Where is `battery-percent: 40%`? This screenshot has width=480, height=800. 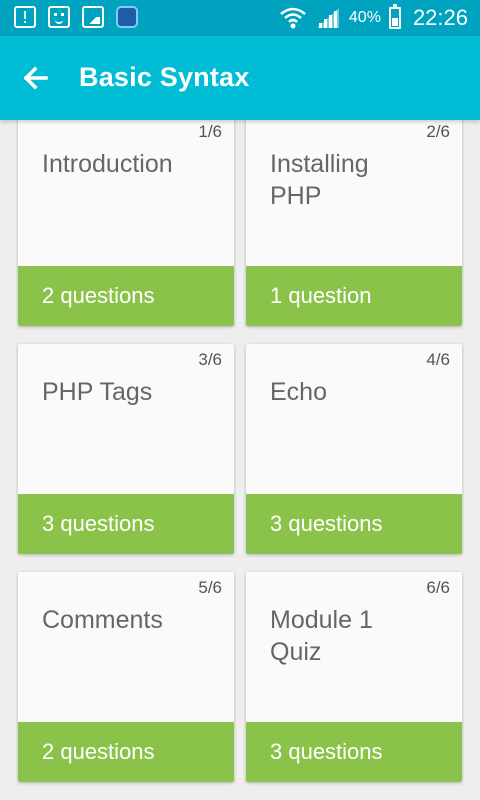
battery-percent: 40% is located at coordinates (364, 17).